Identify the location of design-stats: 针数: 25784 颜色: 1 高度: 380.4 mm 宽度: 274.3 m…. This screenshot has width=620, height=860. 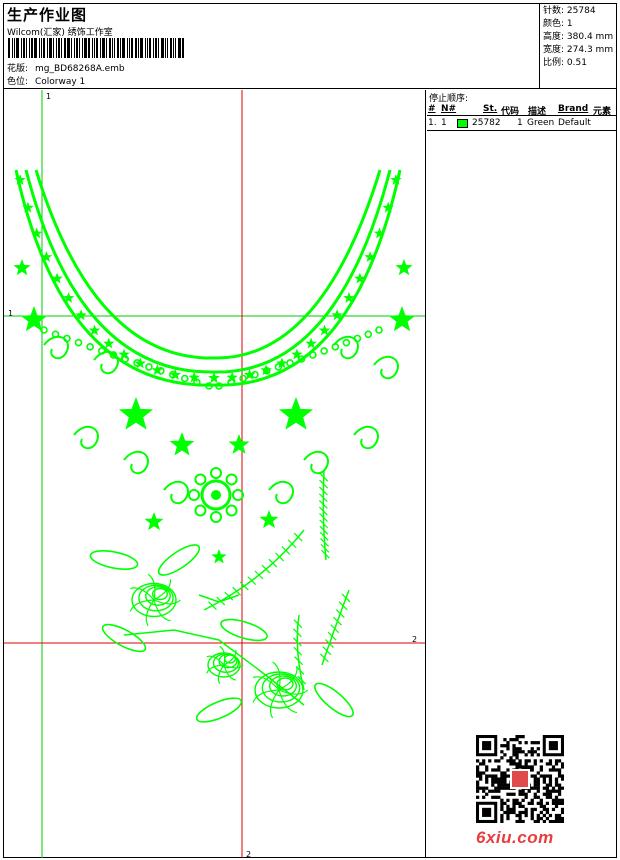
(578, 46).